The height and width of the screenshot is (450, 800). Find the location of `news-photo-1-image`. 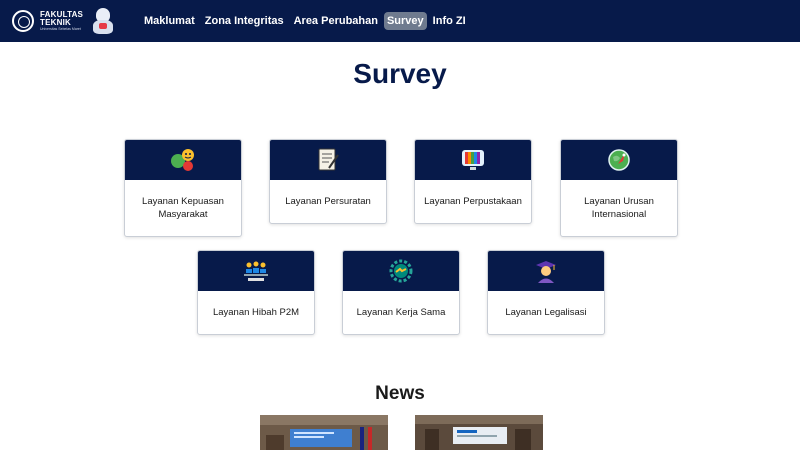

news-photo-1-image is located at coordinates (324, 432).